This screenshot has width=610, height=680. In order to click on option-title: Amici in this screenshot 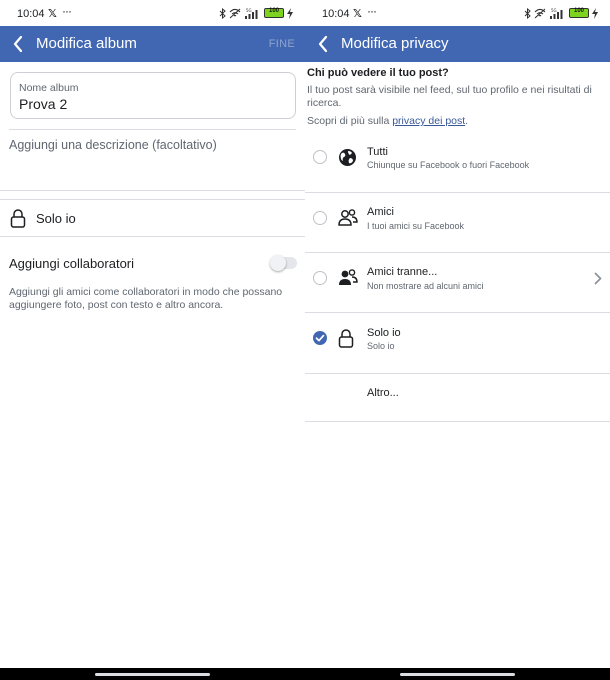, I will do `click(380, 212)`.